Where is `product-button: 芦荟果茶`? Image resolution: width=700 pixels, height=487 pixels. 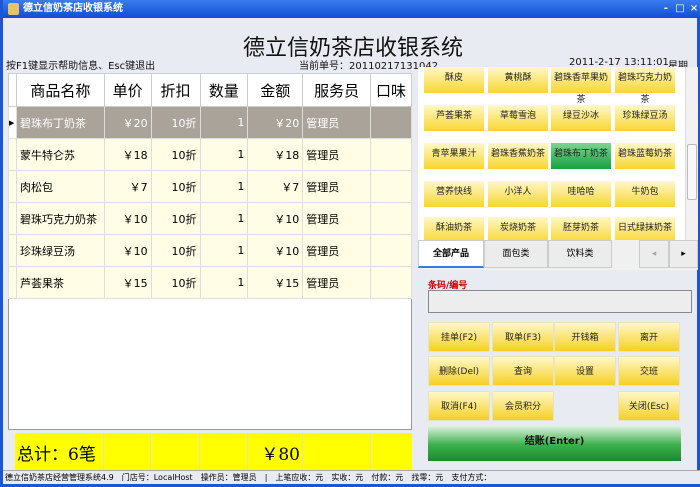 product-button: 芦荟果茶 is located at coordinates (454, 118).